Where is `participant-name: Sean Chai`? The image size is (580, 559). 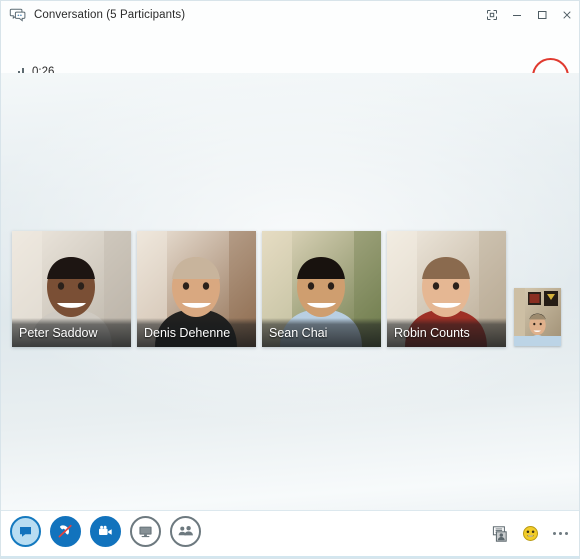 participant-name: Sean Chai is located at coordinates (298, 332).